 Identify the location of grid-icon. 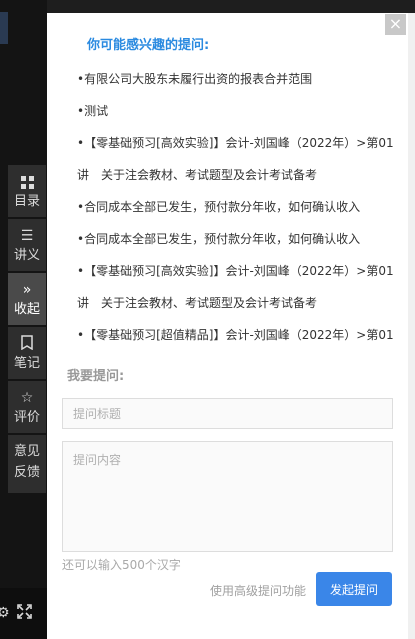
(27, 182).